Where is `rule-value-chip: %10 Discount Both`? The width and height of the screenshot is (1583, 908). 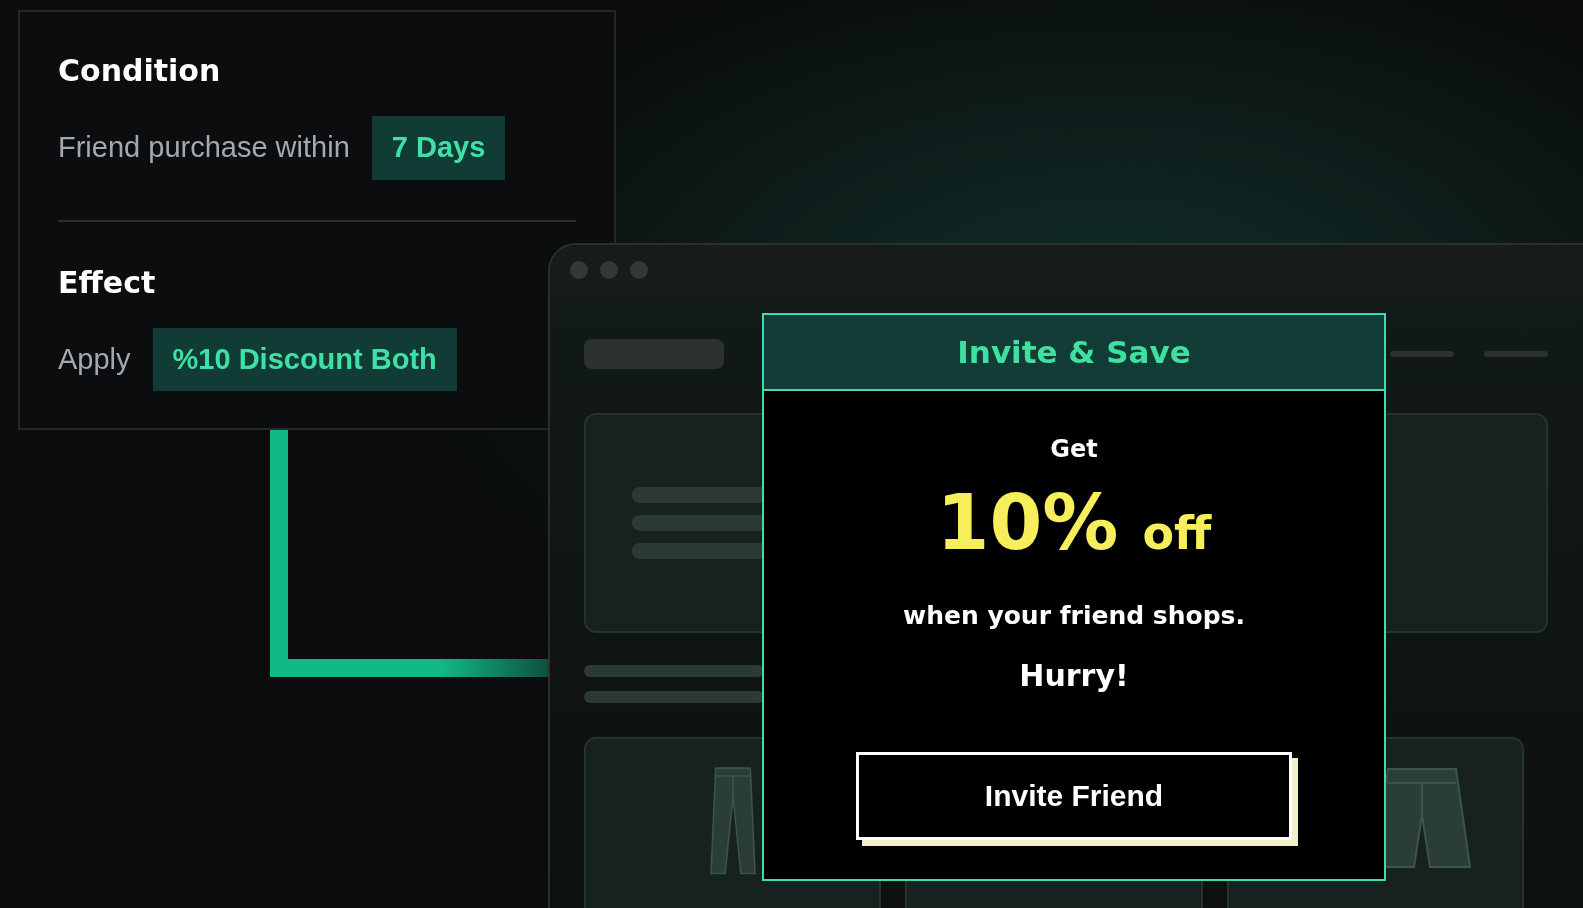
rule-value-chip: %10 Discount Both is located at coordinates (304, 359).